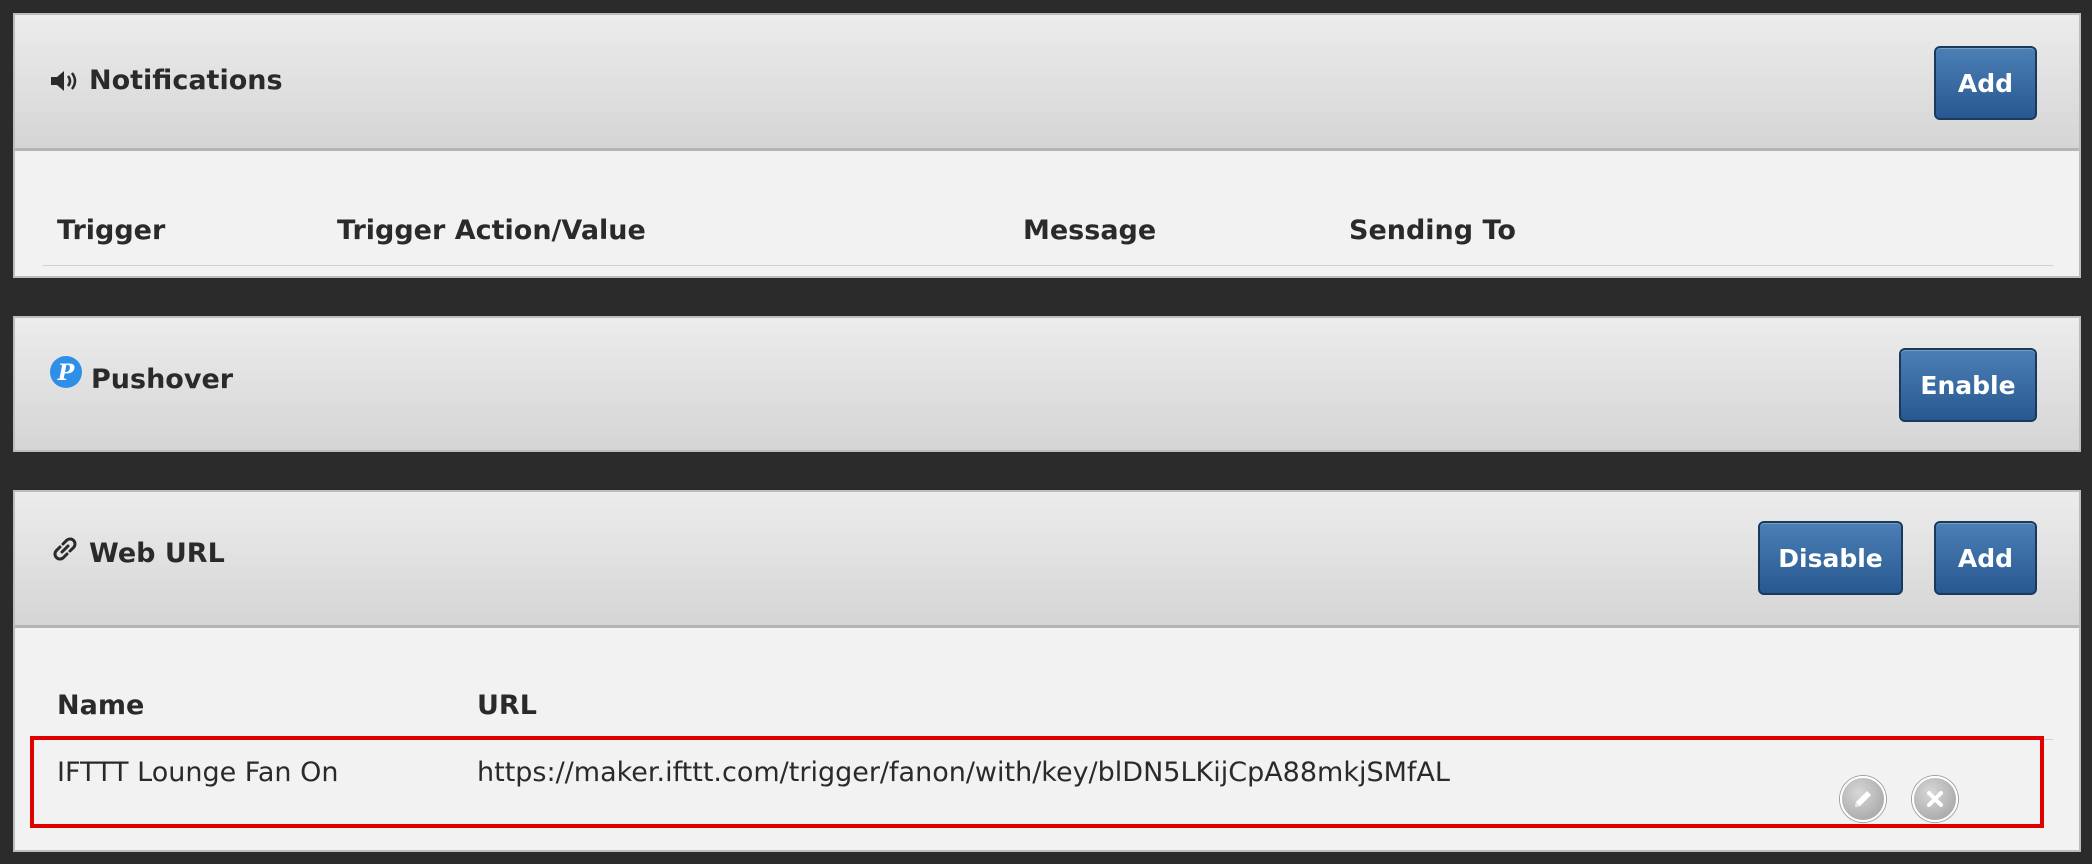  Describe the element at coordinates (65, 81) in the screenshot. I see `speaker-icon` at that location.